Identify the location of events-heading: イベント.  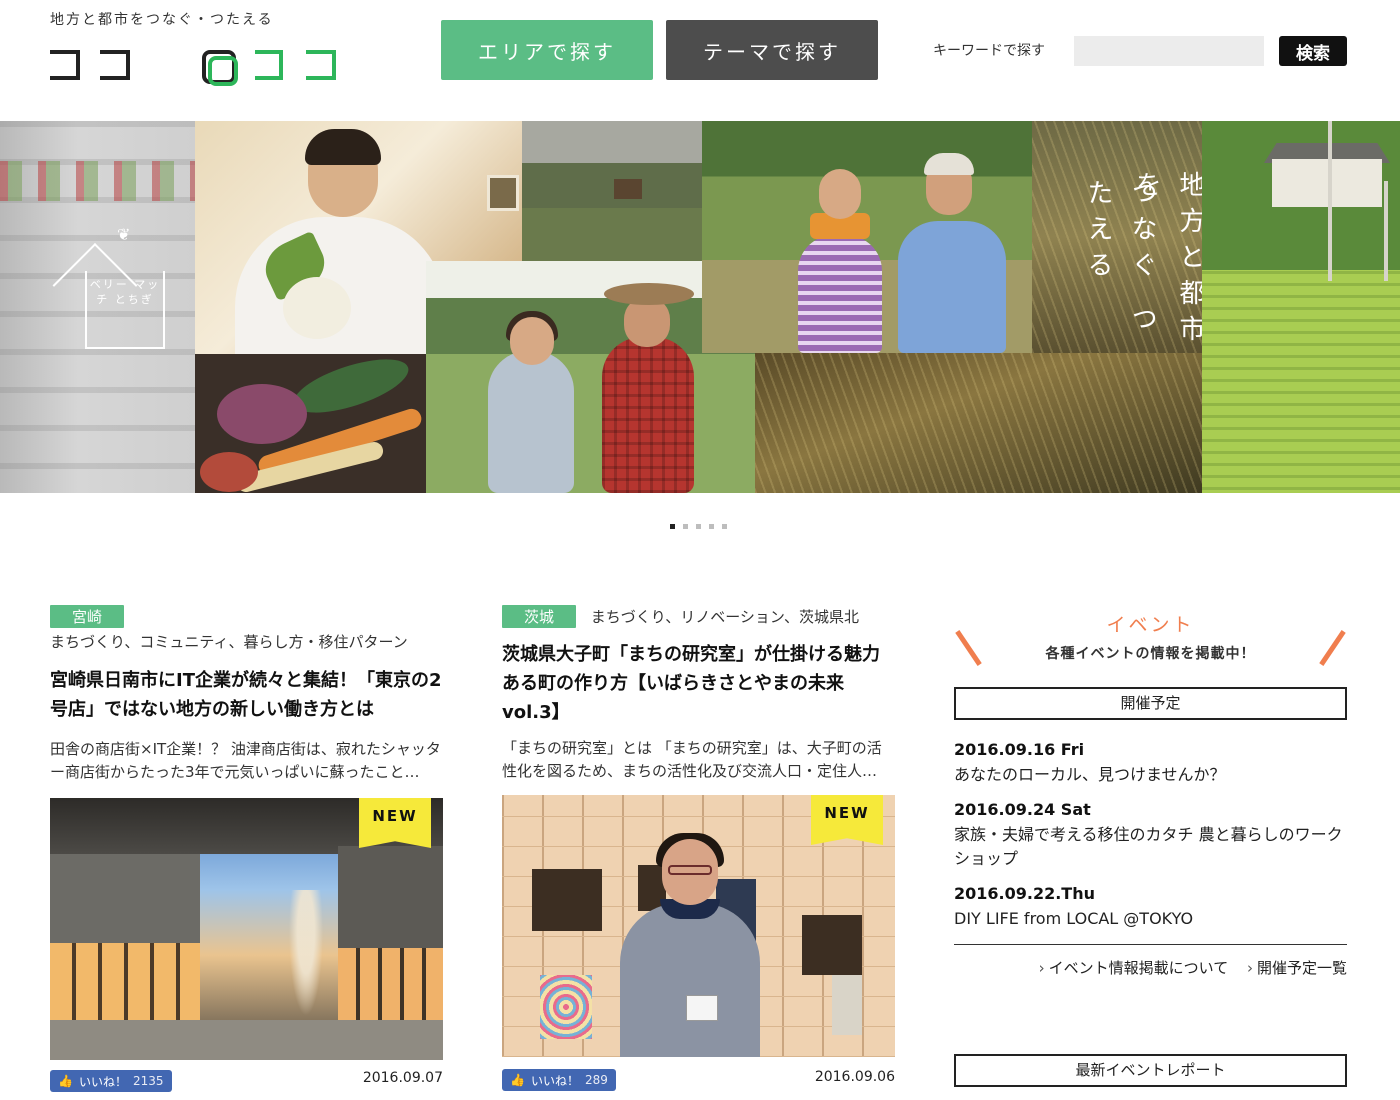
(1150, 625).